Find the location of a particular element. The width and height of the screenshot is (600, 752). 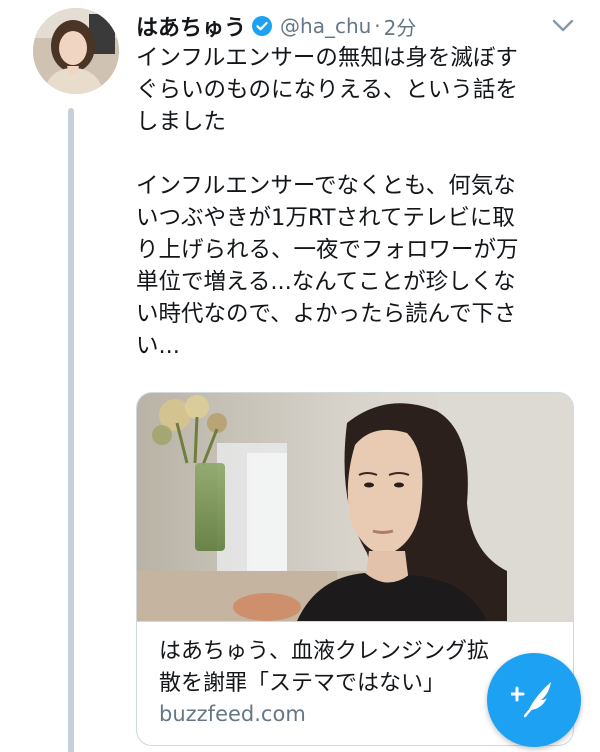

timestamp: 2分 is located at coordinates (400, 26).